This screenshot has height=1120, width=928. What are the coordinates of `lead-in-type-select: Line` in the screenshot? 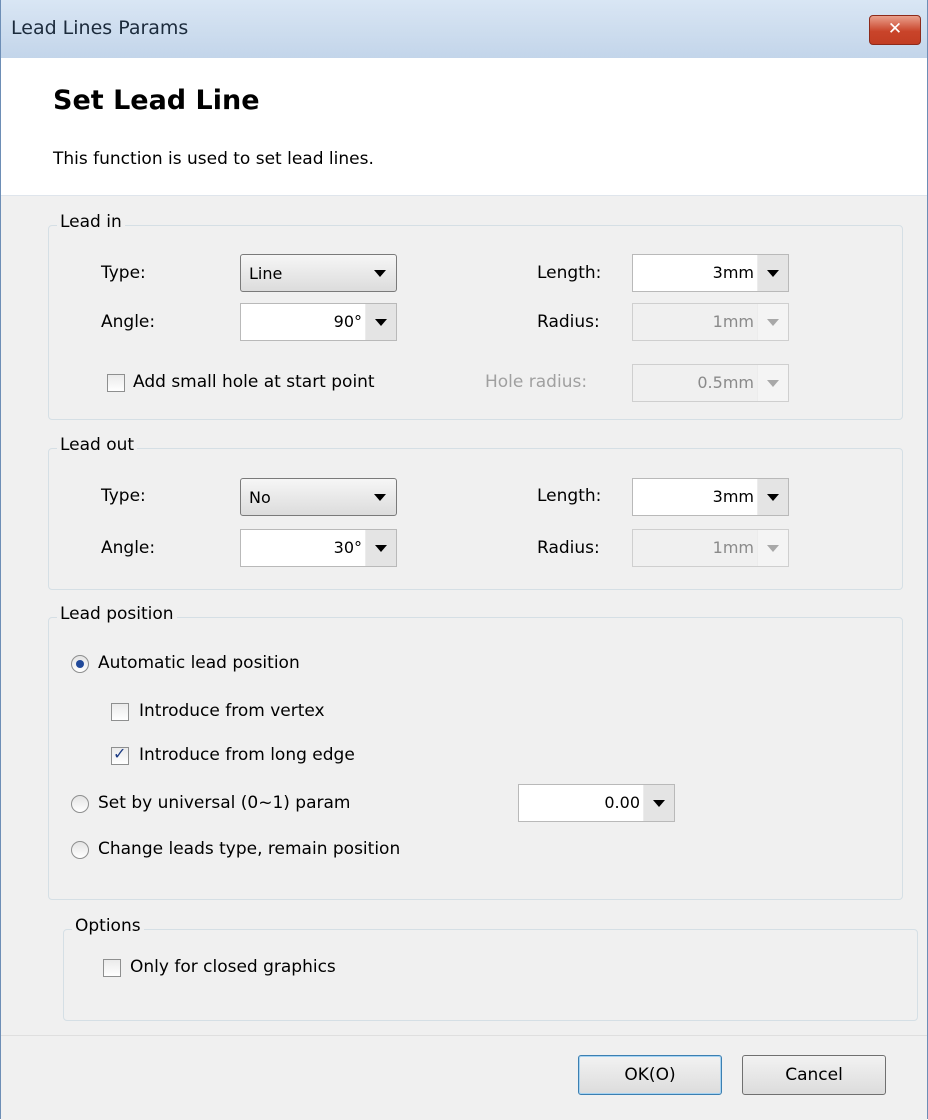 It's located at (318, 273).